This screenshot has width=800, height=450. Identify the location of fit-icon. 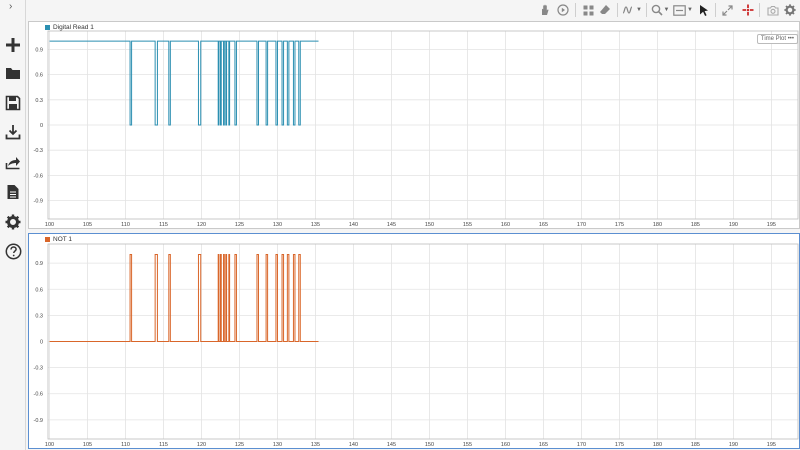
(679, 10).